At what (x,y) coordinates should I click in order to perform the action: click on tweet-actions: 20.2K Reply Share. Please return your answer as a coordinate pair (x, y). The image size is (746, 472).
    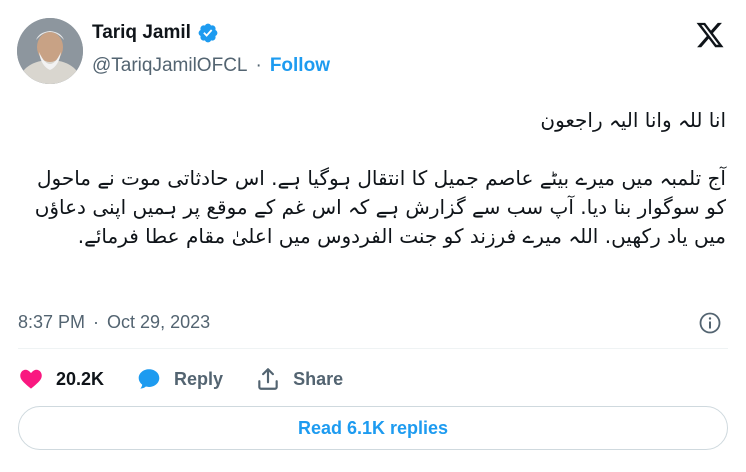
    Looking at the image, I should click on (196, 379).